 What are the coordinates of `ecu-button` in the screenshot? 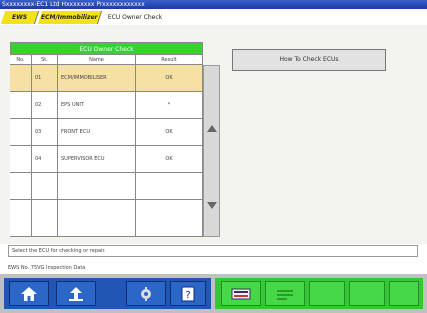 It's located at (241, 293).